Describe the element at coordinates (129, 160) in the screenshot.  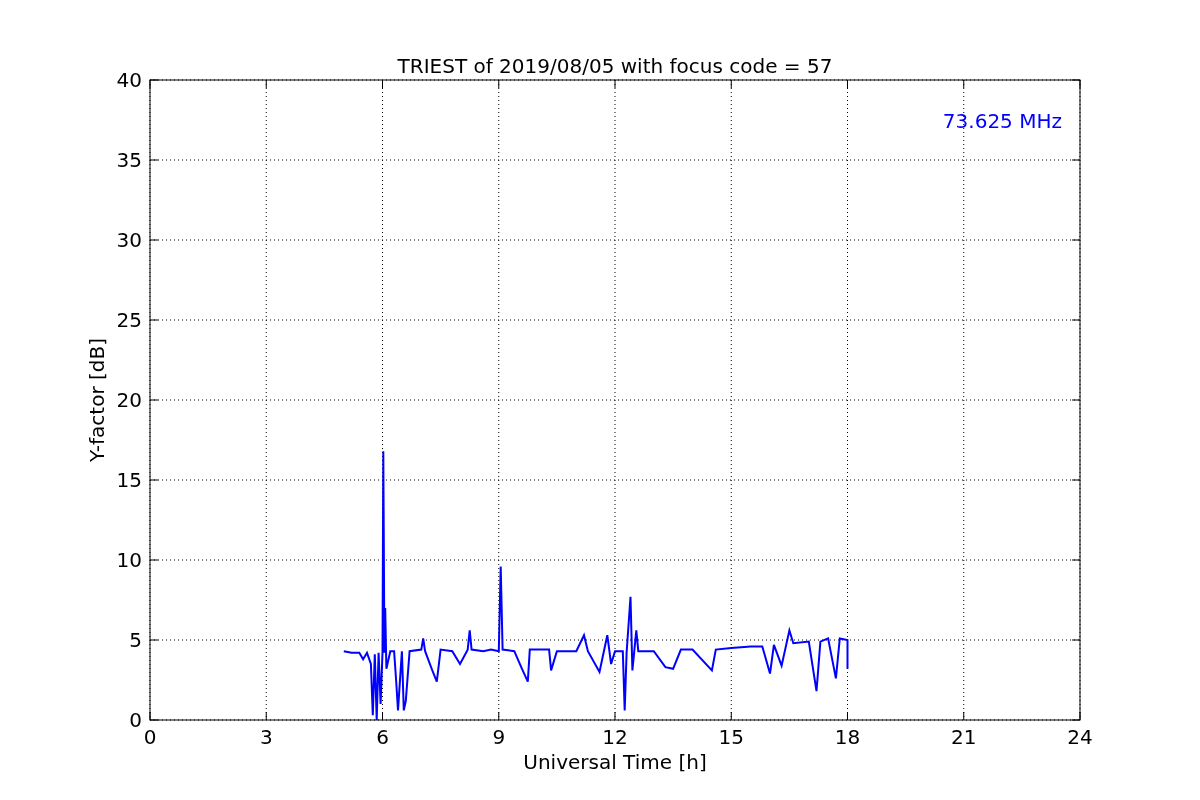
I see `tick-label: 35` at that location.